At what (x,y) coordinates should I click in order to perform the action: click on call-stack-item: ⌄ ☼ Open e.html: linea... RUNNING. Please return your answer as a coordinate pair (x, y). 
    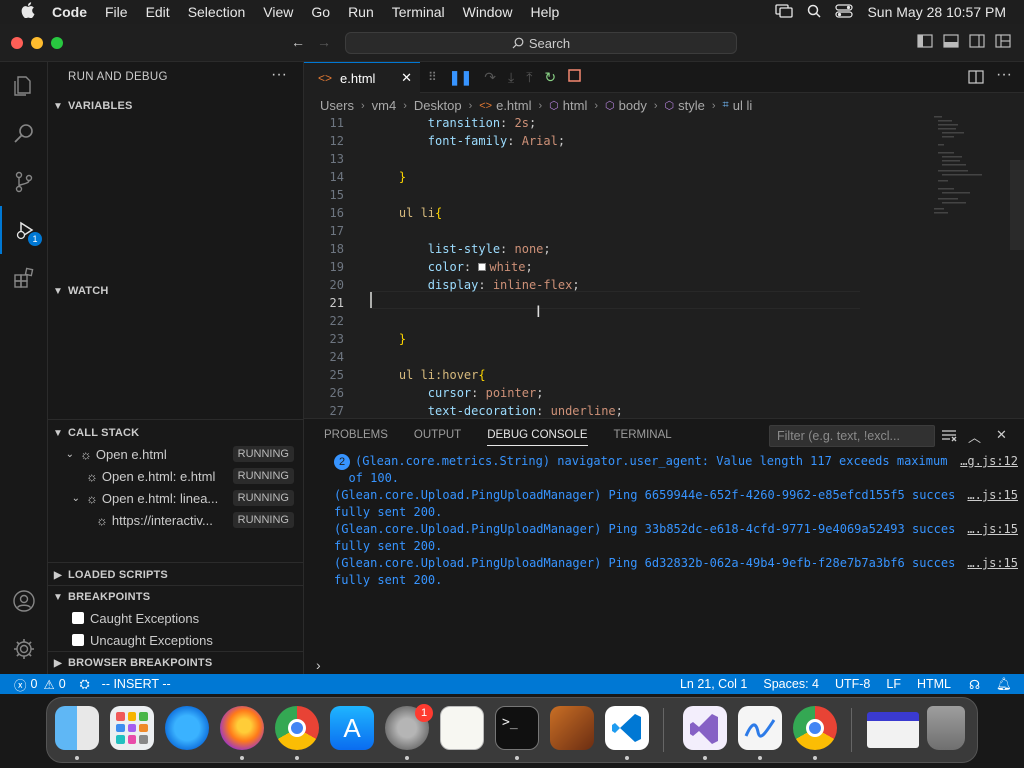
    Looking at the image, I should click on (176, 498).